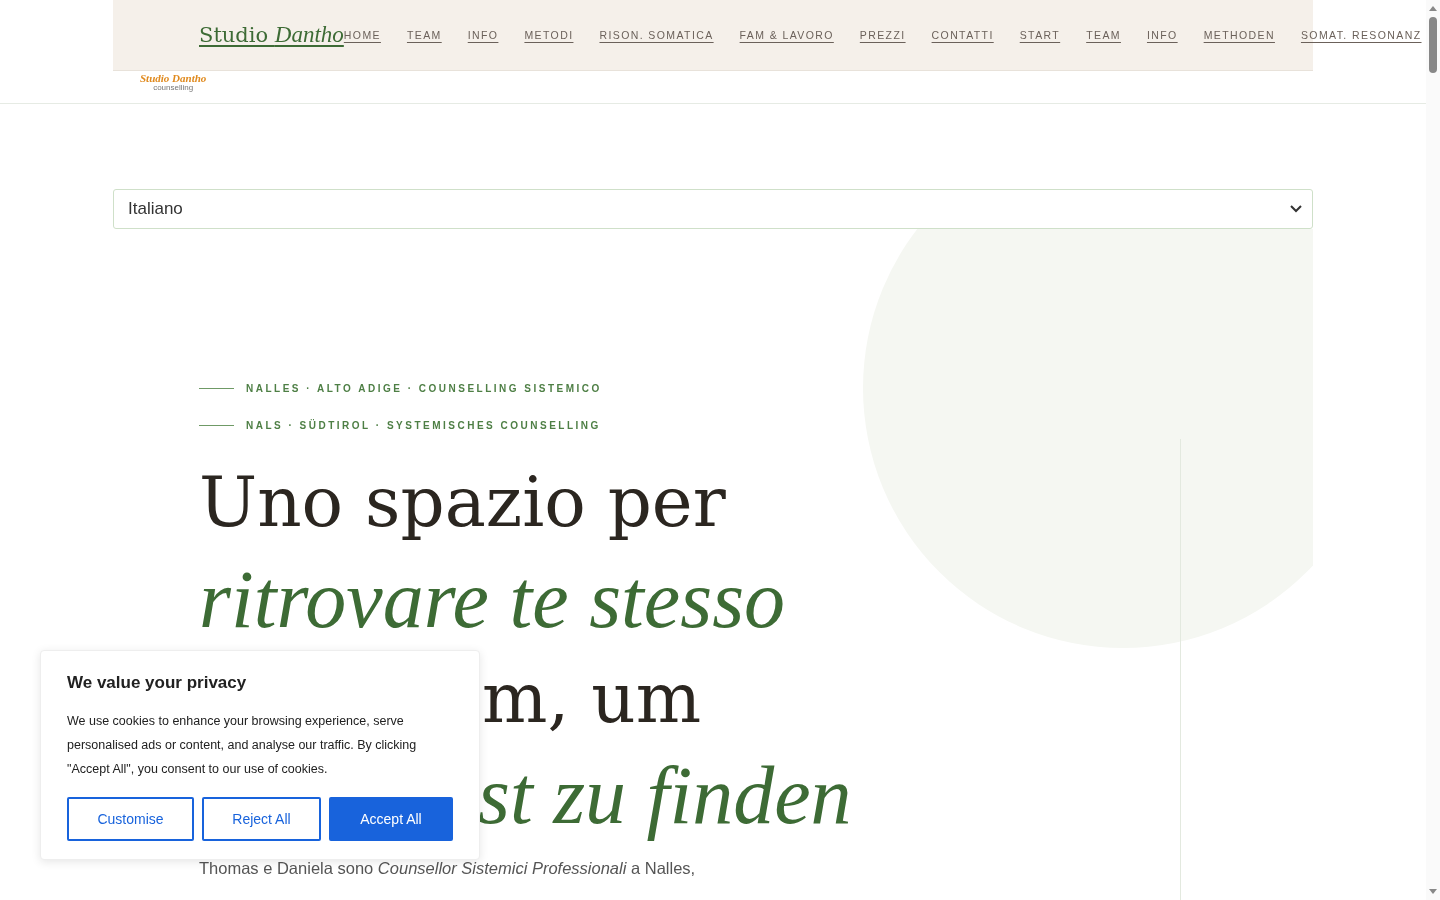 This screenshot has width=1440, height=900. I want to click on nav-link: FAM & LAVORO, so click(786, 35).